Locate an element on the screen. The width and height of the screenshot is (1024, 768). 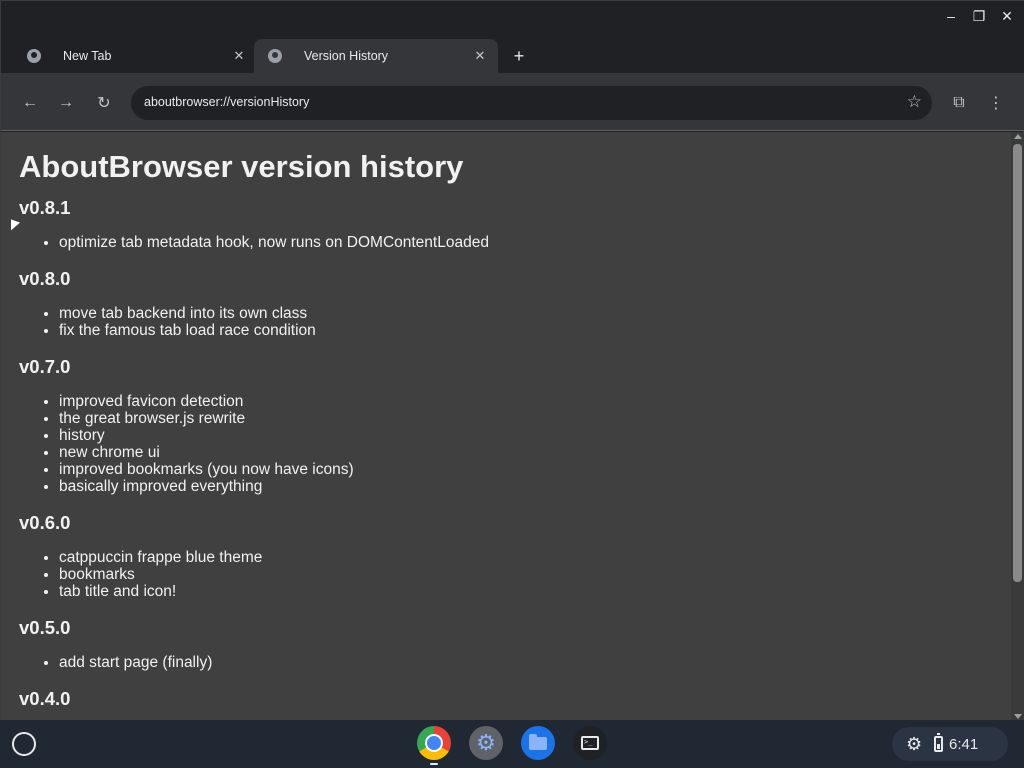
close-window-button: ✕ is located at coordinates (1007, 16).